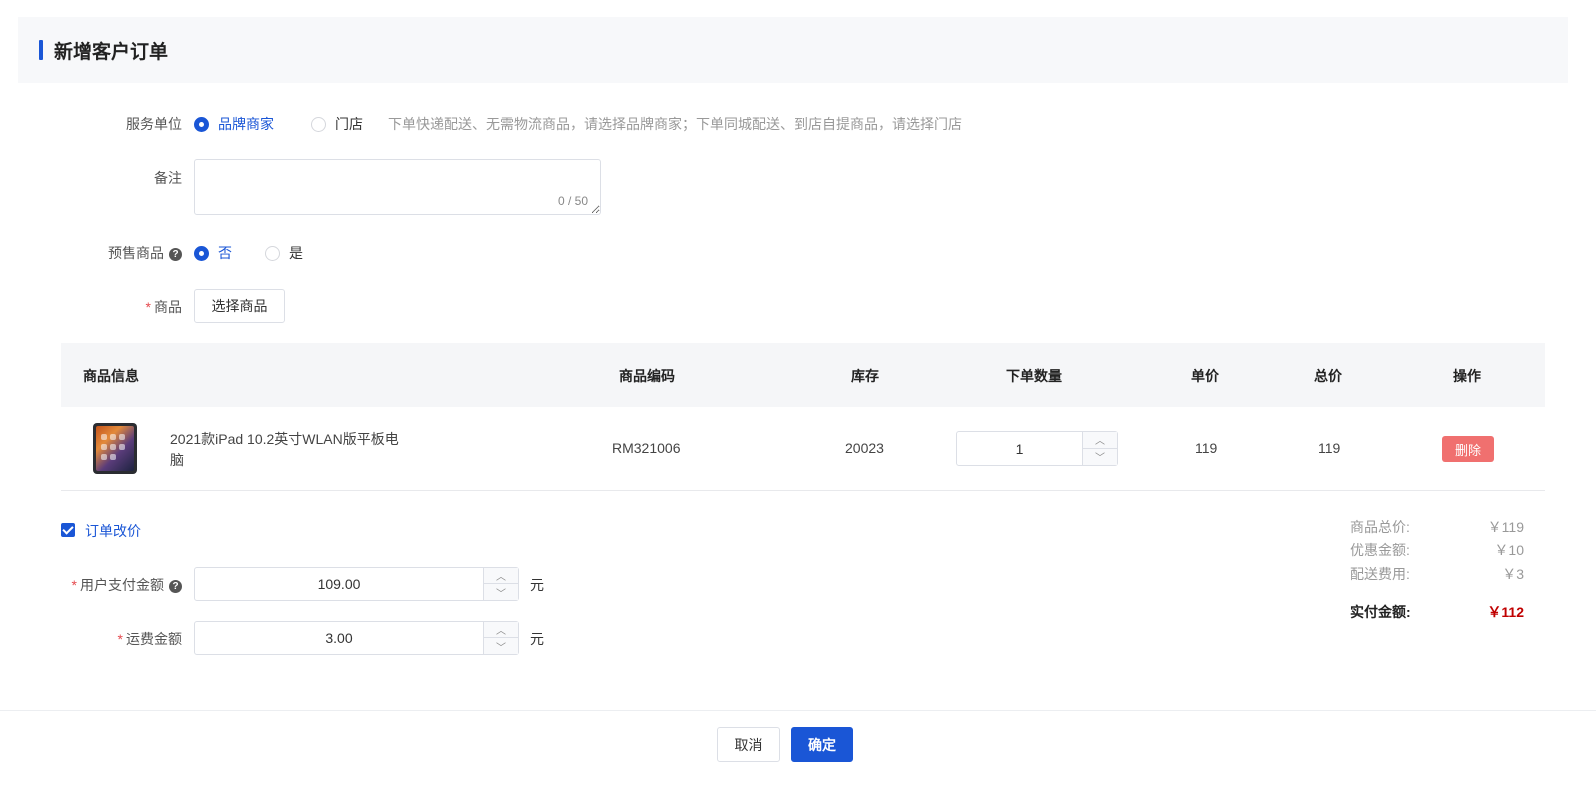  I want to click on delivery-fee-value: ￥3, so click(1513, 574).